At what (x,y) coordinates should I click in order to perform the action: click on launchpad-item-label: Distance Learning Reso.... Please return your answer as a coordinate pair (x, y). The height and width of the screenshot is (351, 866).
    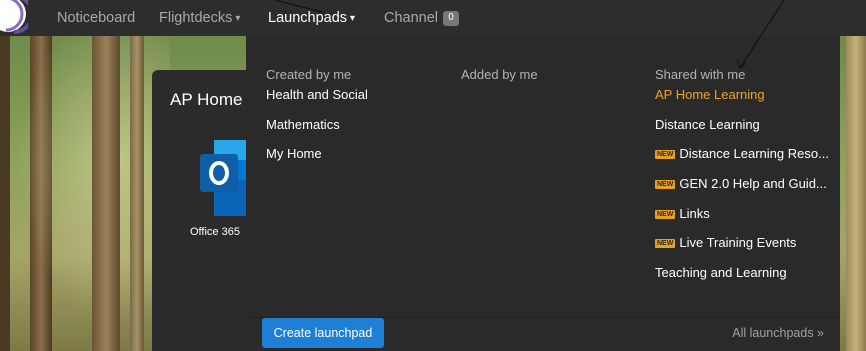
    Looking at the image, I should click on (754, 154).